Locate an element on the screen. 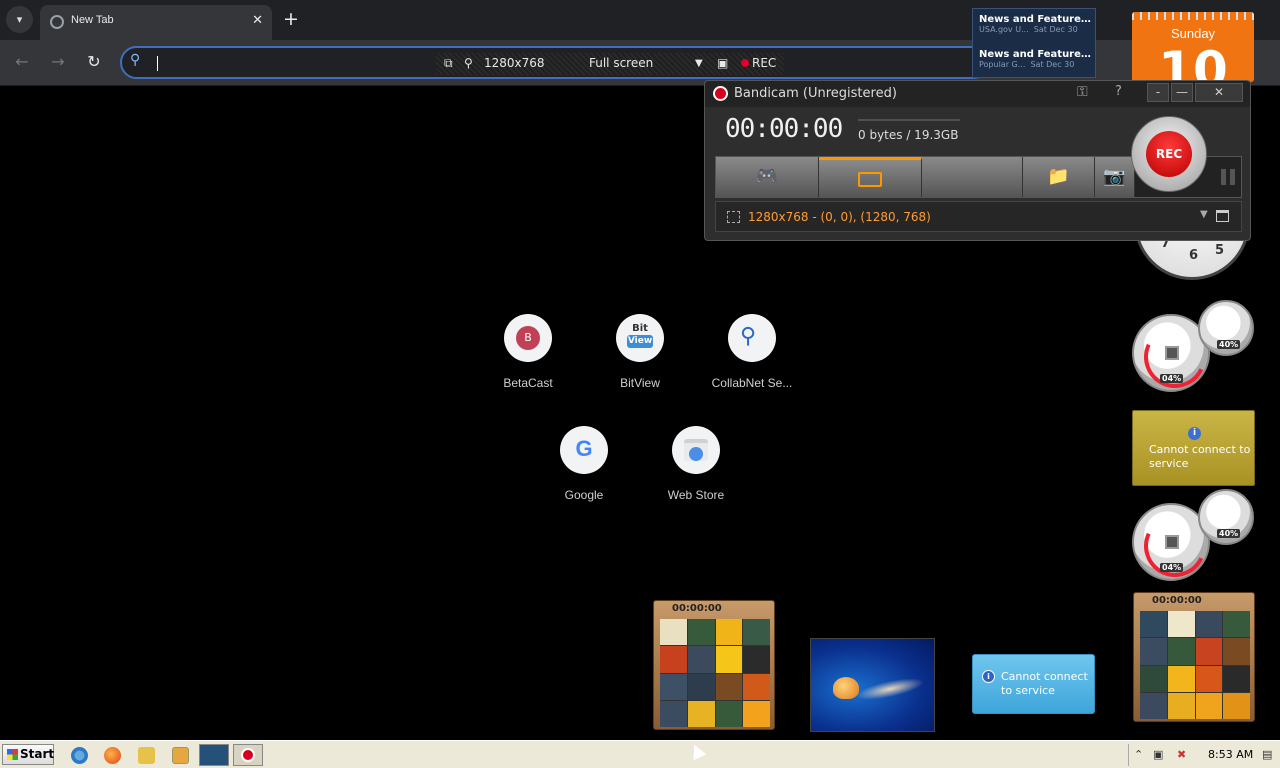 Image resolution: width=1280 pixels, height=768 pixels. folder-icon is located at coordinates (146, 755).